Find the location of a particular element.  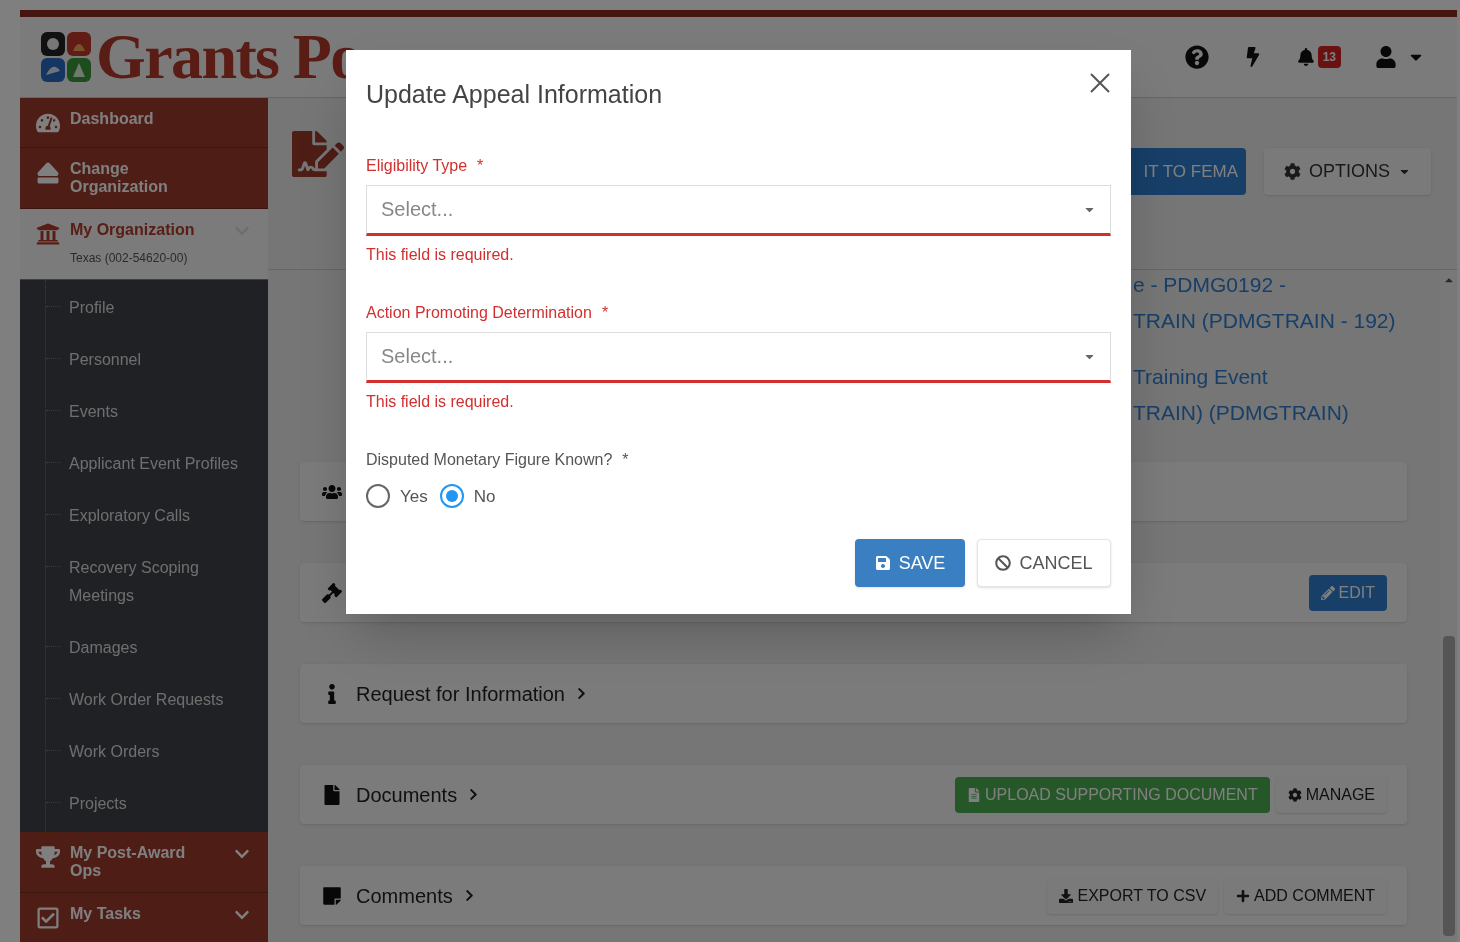

notification-badge: 13 is located at coordinates (1329, 57).